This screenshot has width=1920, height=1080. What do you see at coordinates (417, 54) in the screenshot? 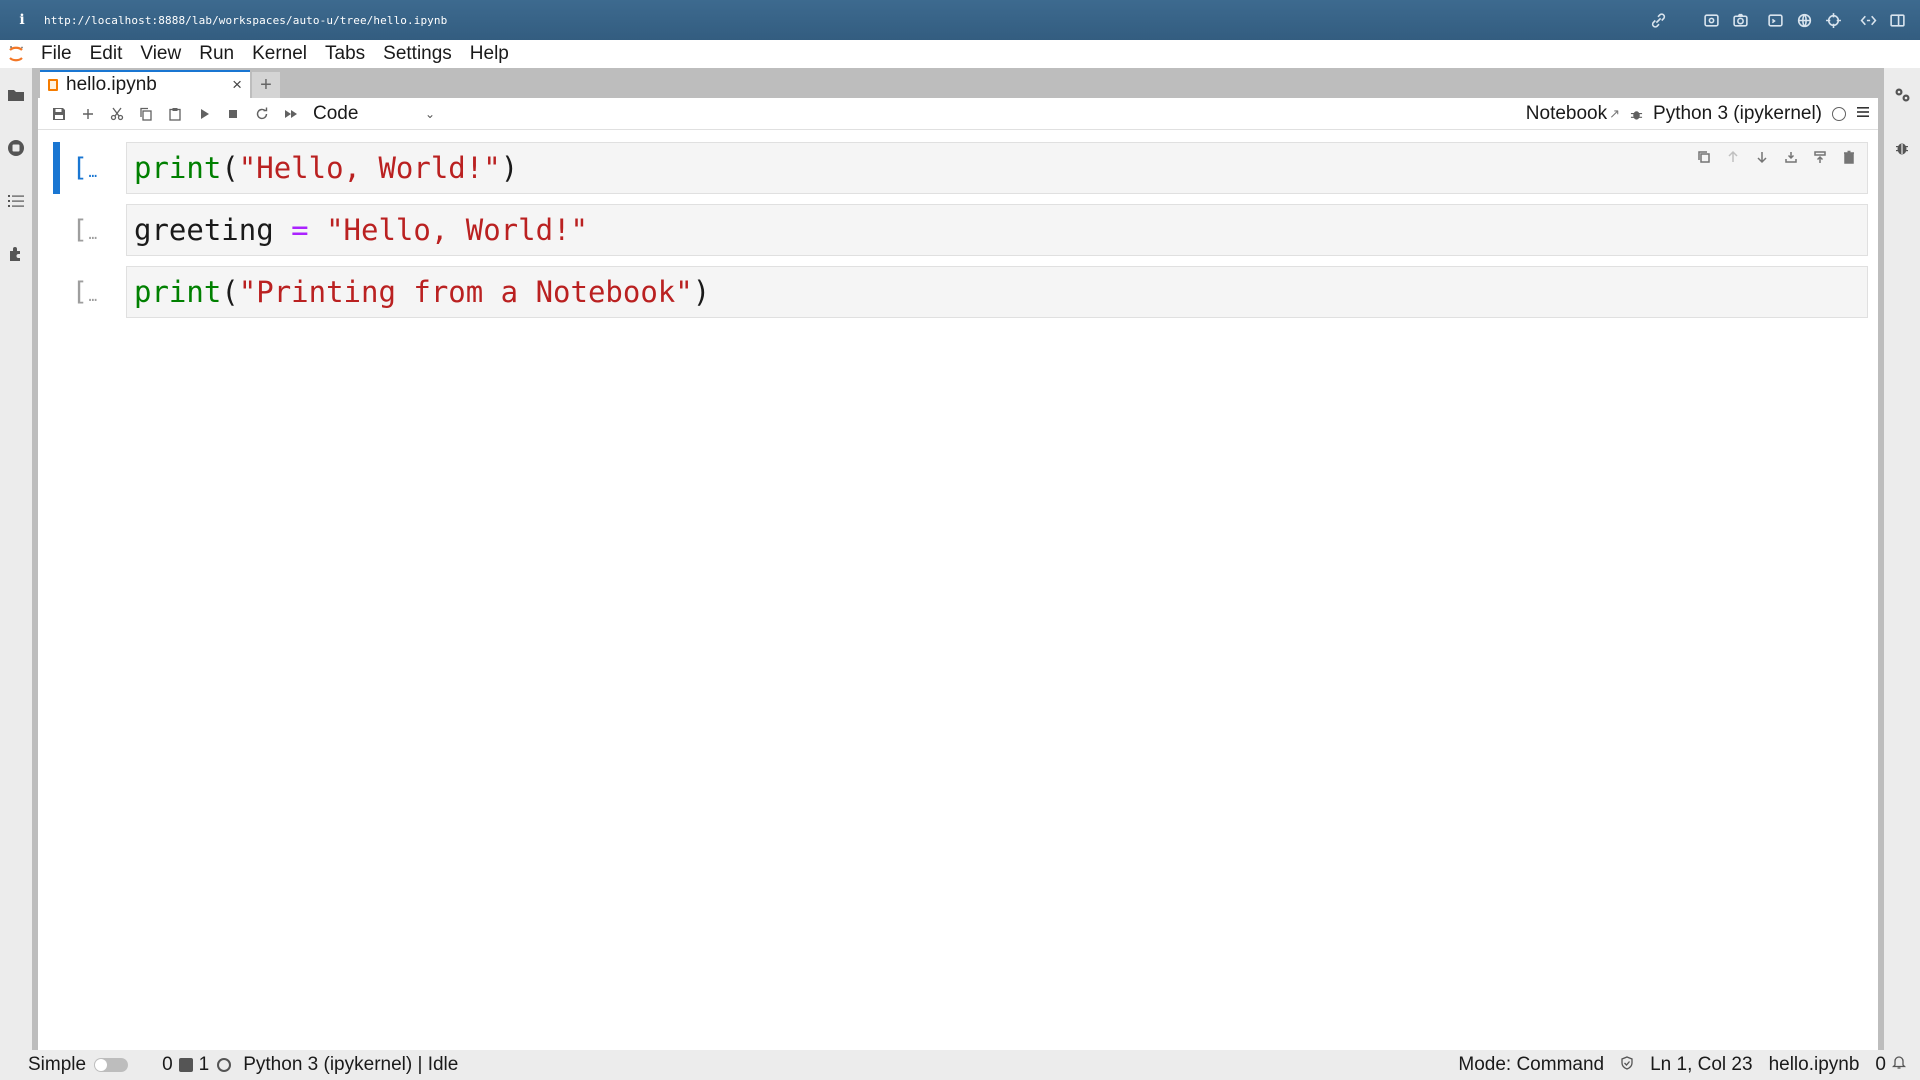
I see `menu-settings: Settings` at bounding box center [417, 54].